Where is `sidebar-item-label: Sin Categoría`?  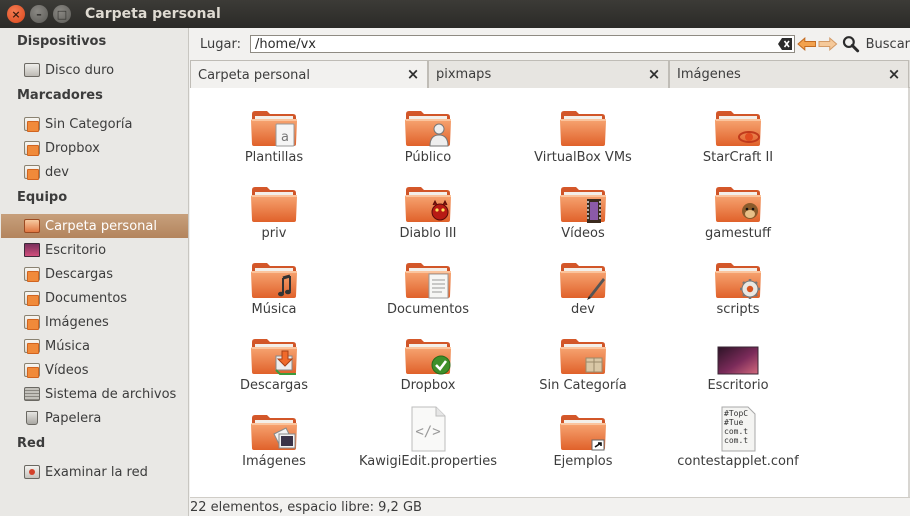
sidebar-item-label: Sin Categoría is located at coordinates (89, 124).